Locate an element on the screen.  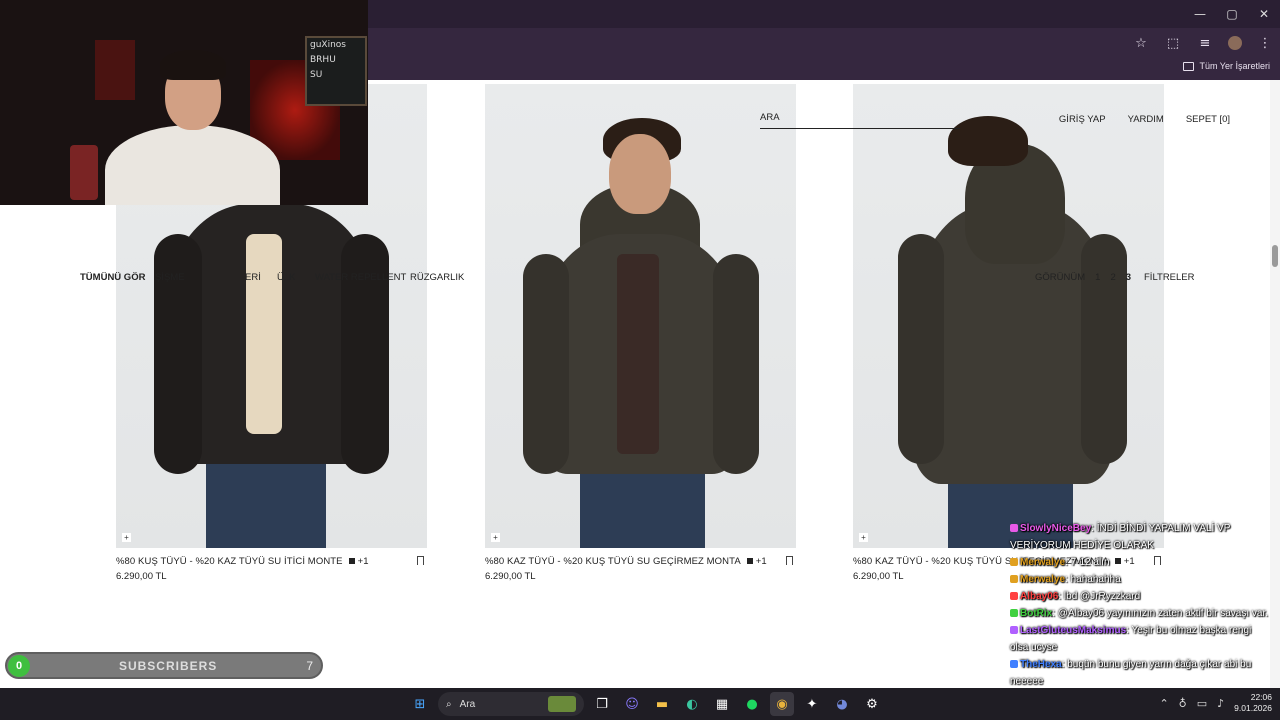
category-all: TÜMÜNÜ GÖR is located at coordinates (112, 277).